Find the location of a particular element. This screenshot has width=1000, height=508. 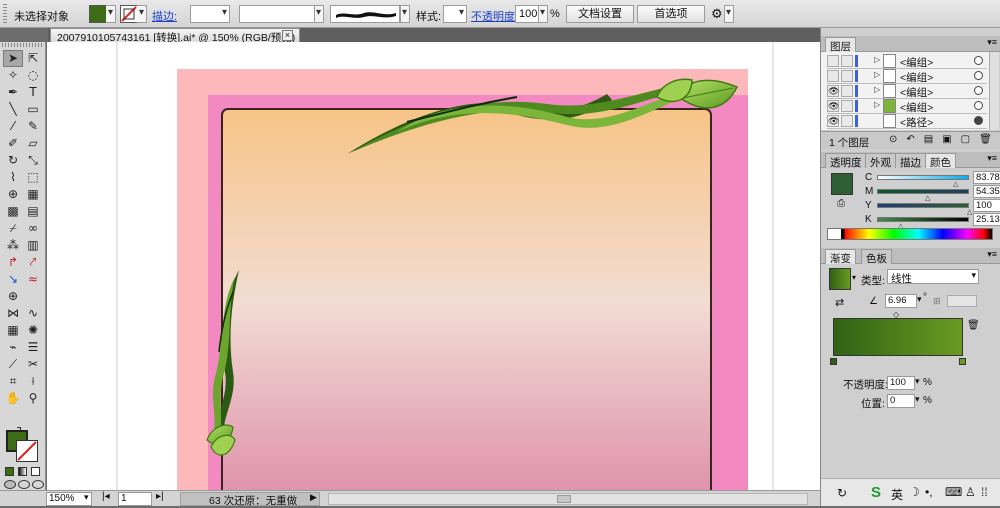

align-options-dropdown is located at coordinates (729, 14).